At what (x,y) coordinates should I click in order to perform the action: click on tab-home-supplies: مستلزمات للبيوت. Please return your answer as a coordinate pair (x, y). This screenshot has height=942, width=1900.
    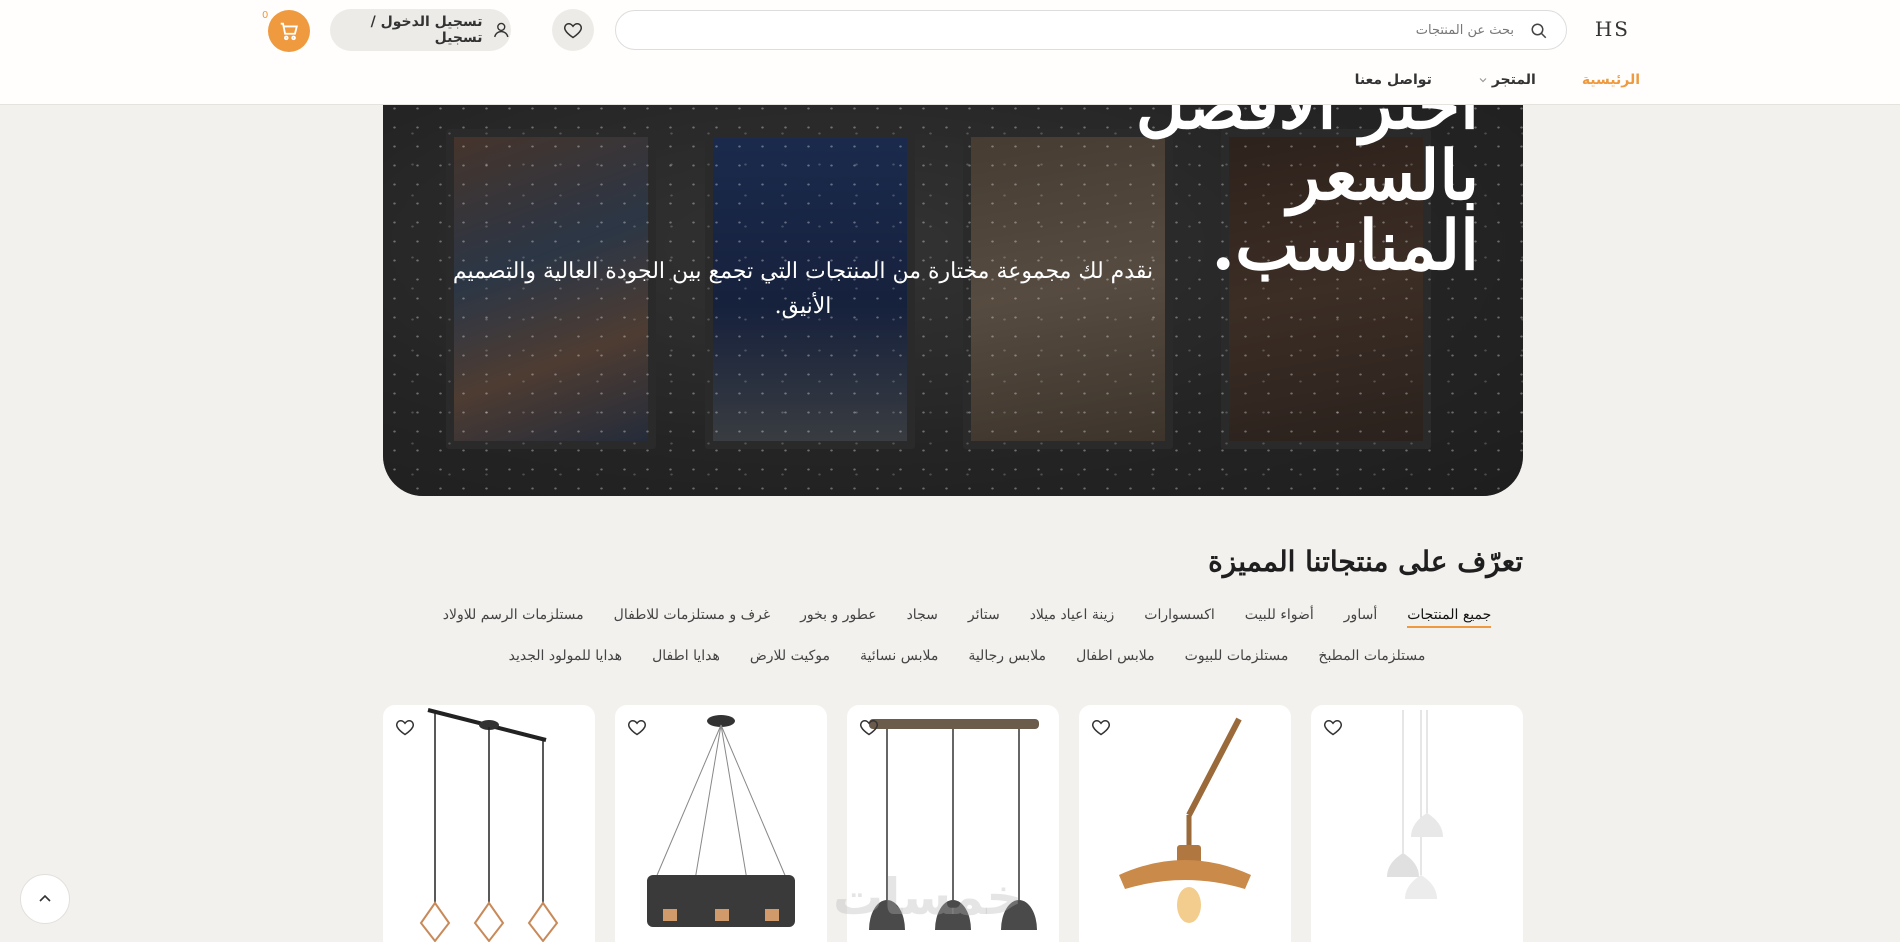
    Looking at the image, I should click on (1237, 657).